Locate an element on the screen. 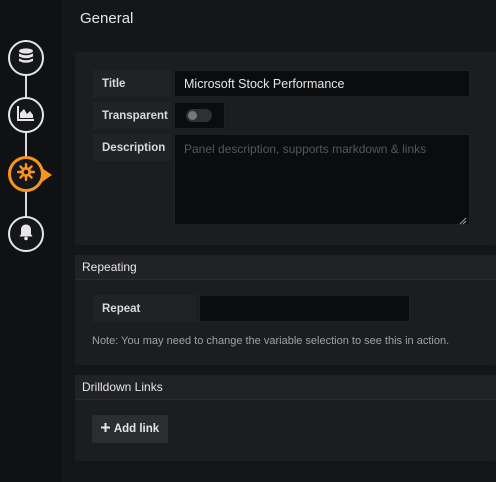 Image resolution: width=496 pixels, height=482 pixels. step-queries is located at coordinates (26, 58).